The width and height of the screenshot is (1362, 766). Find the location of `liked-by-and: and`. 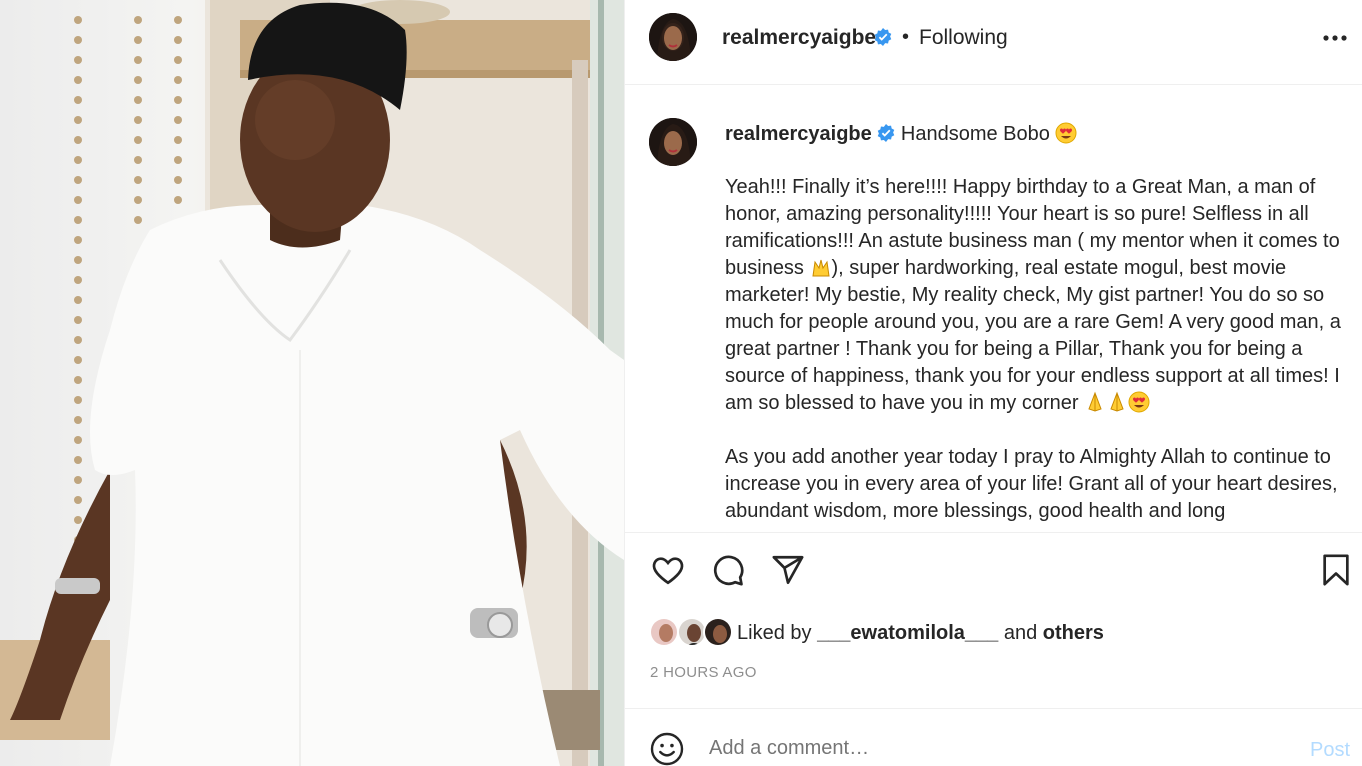

liked-by-and: and is located at coordinates (1020, 633).